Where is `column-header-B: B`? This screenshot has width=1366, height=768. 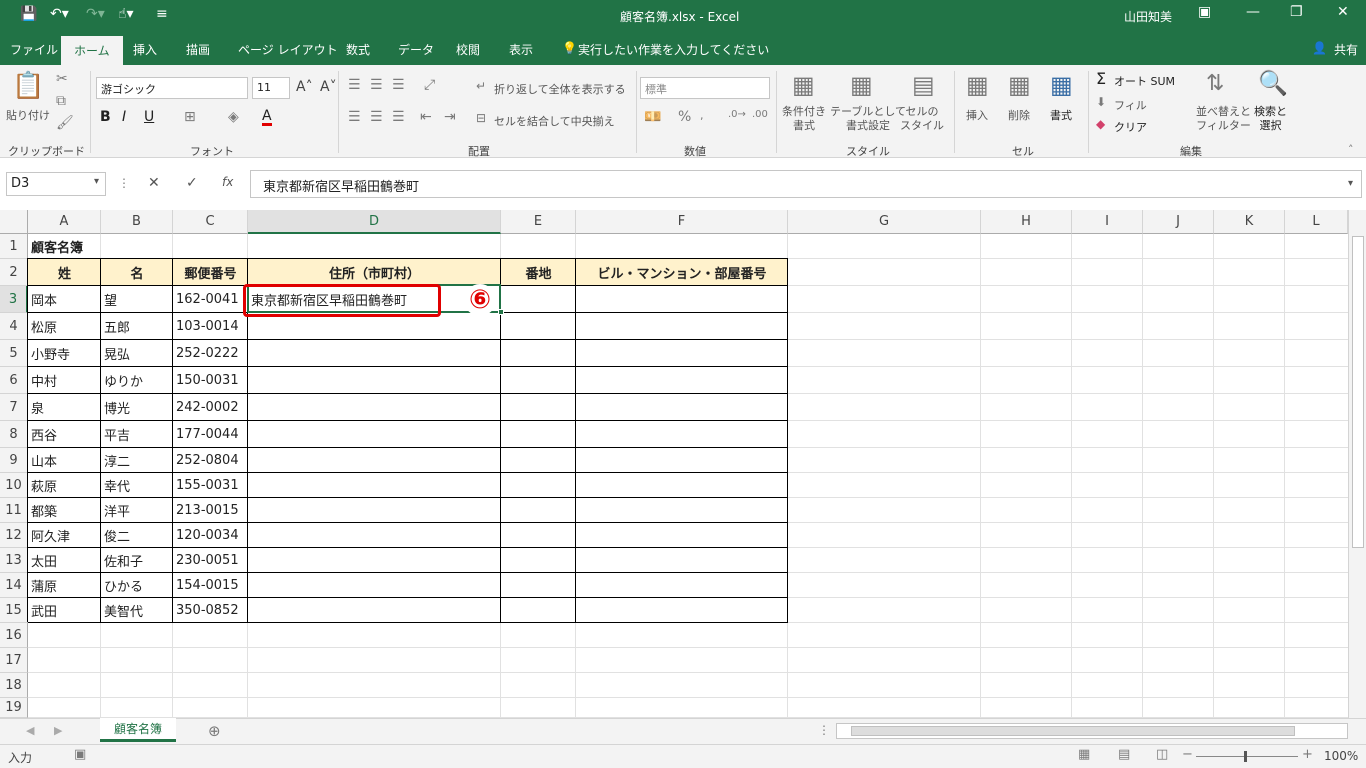
column-header-B: B is located at coordinates (137, 222).